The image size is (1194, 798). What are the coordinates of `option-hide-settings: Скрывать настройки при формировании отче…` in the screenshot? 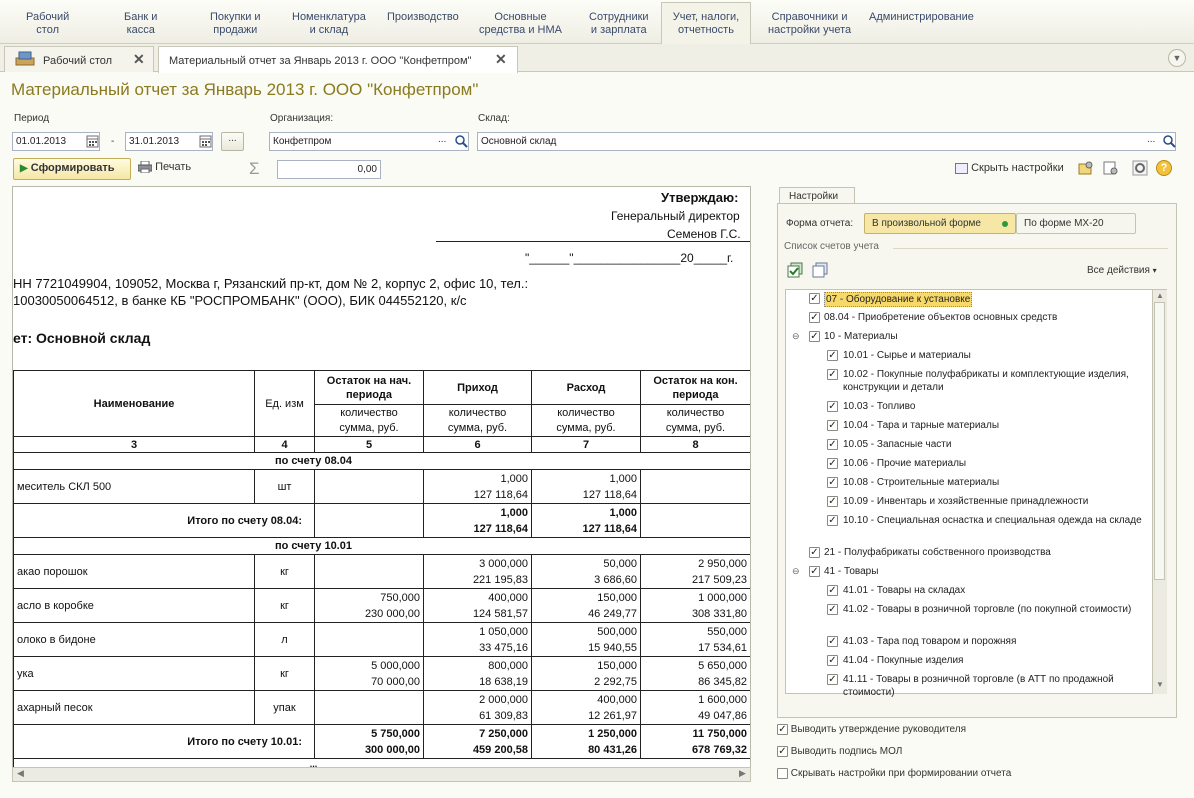 It's located at (894, 773).